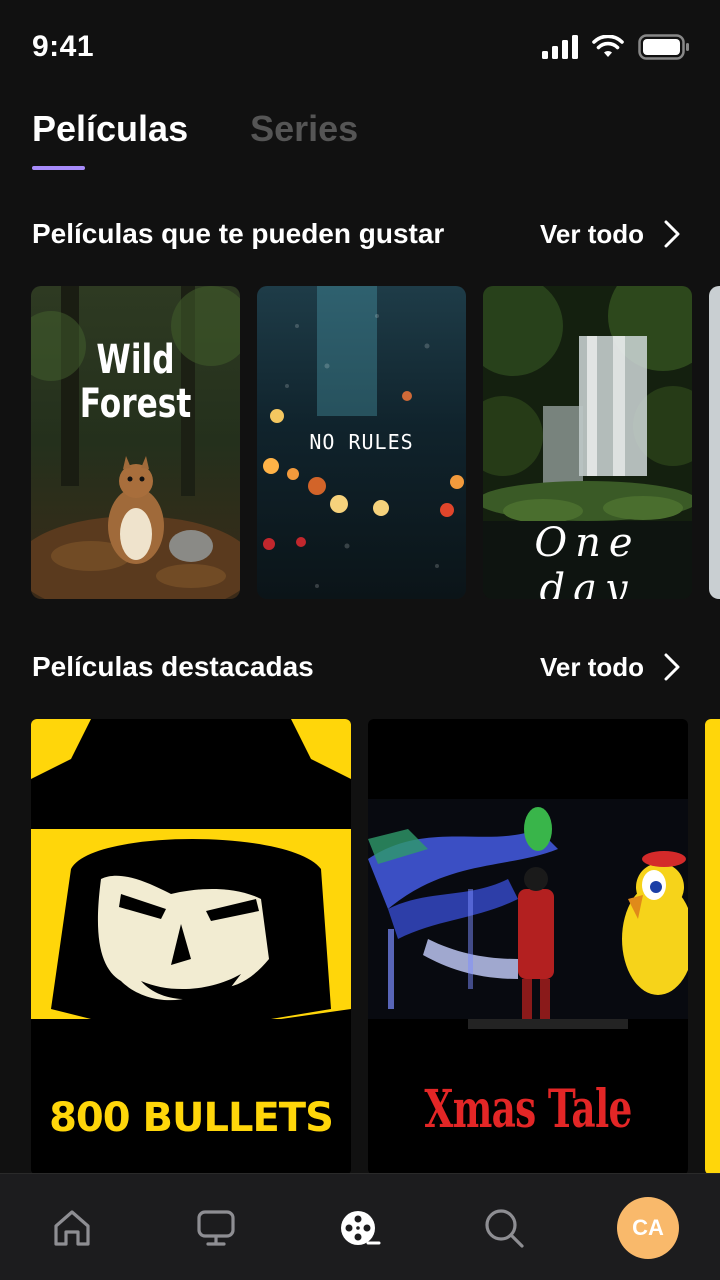 Image resolution: width=720 pixels, height=1280 pixels. What do you see at coordinates (195, 139) in the screenshot?
I see `top-tabs: Películas Series` at bounding box center [195, 139].